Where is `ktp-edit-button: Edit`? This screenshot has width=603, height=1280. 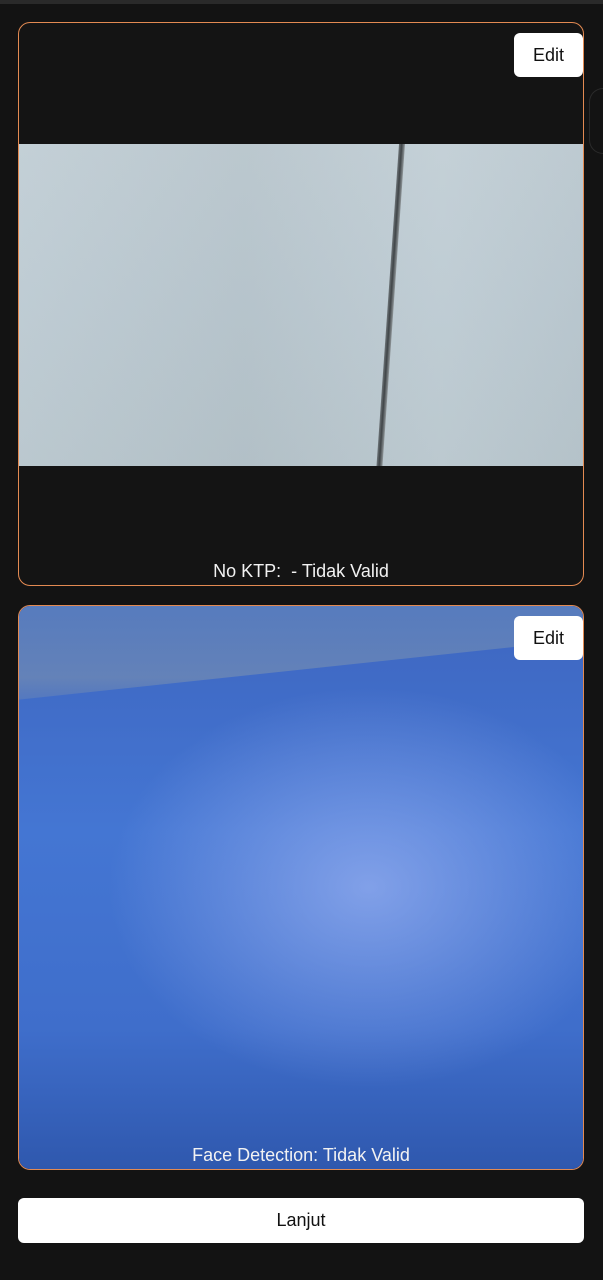
ktp-edit-button: Edit is located at coordinates (548, 55).